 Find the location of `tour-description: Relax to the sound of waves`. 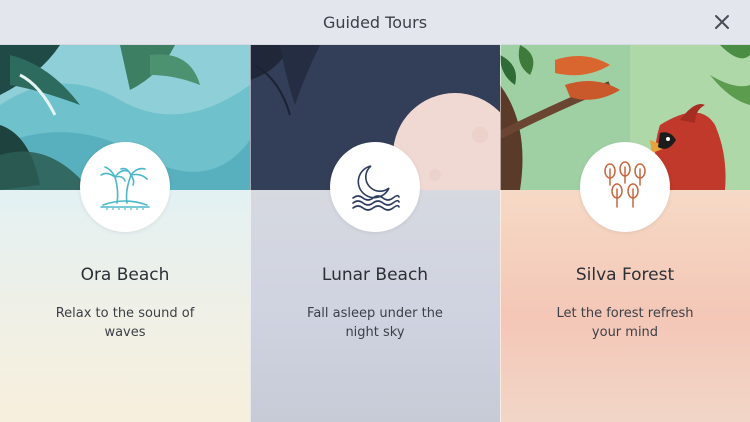

tour-description: Relax to the sound of waves is located at coordinates (125, 323).